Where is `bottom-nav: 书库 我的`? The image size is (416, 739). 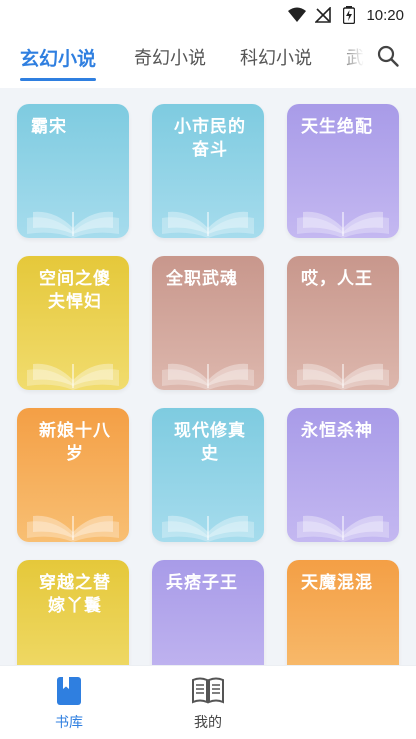 bottom-nav: 书库 我的 is located at coordinates (208, 702).